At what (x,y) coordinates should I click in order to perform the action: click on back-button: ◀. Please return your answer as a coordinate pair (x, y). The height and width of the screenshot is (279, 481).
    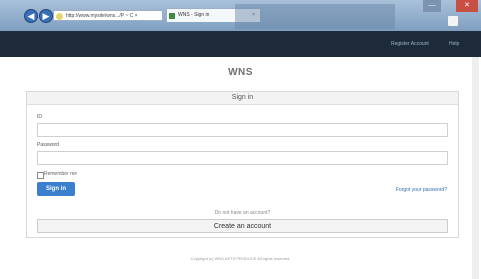
    Looking at the image, I should click on (31, 16).